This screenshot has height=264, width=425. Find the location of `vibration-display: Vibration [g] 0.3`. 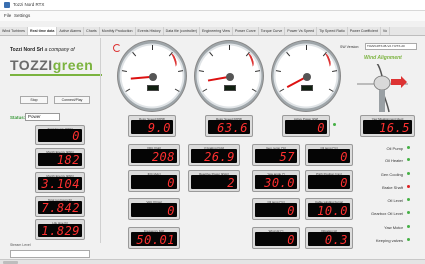

vibration-display: Vibration [g] 0.3 is located at coordinates (329, 238).